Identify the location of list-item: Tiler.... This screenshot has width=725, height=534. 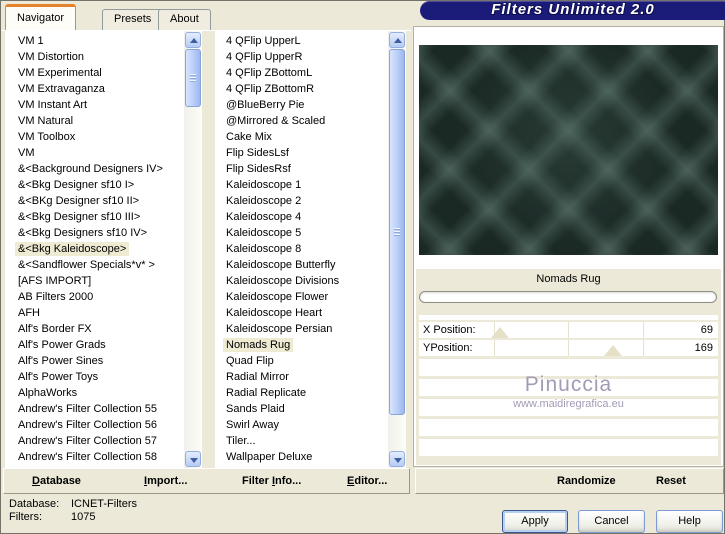
(301, 441).